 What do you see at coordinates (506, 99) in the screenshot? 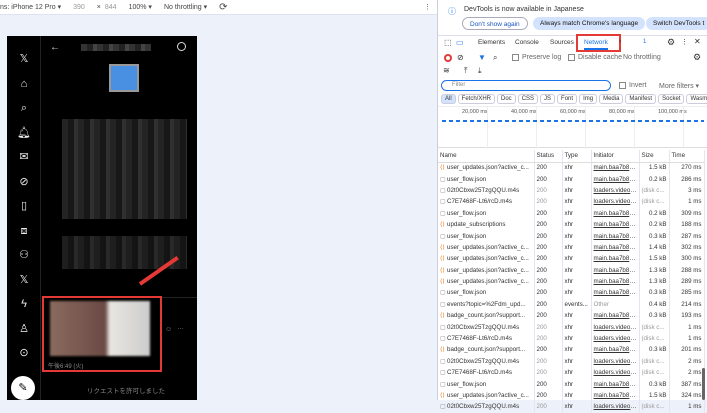
I see `type-filter-doc: Doc` at bounding box center [506, 99].